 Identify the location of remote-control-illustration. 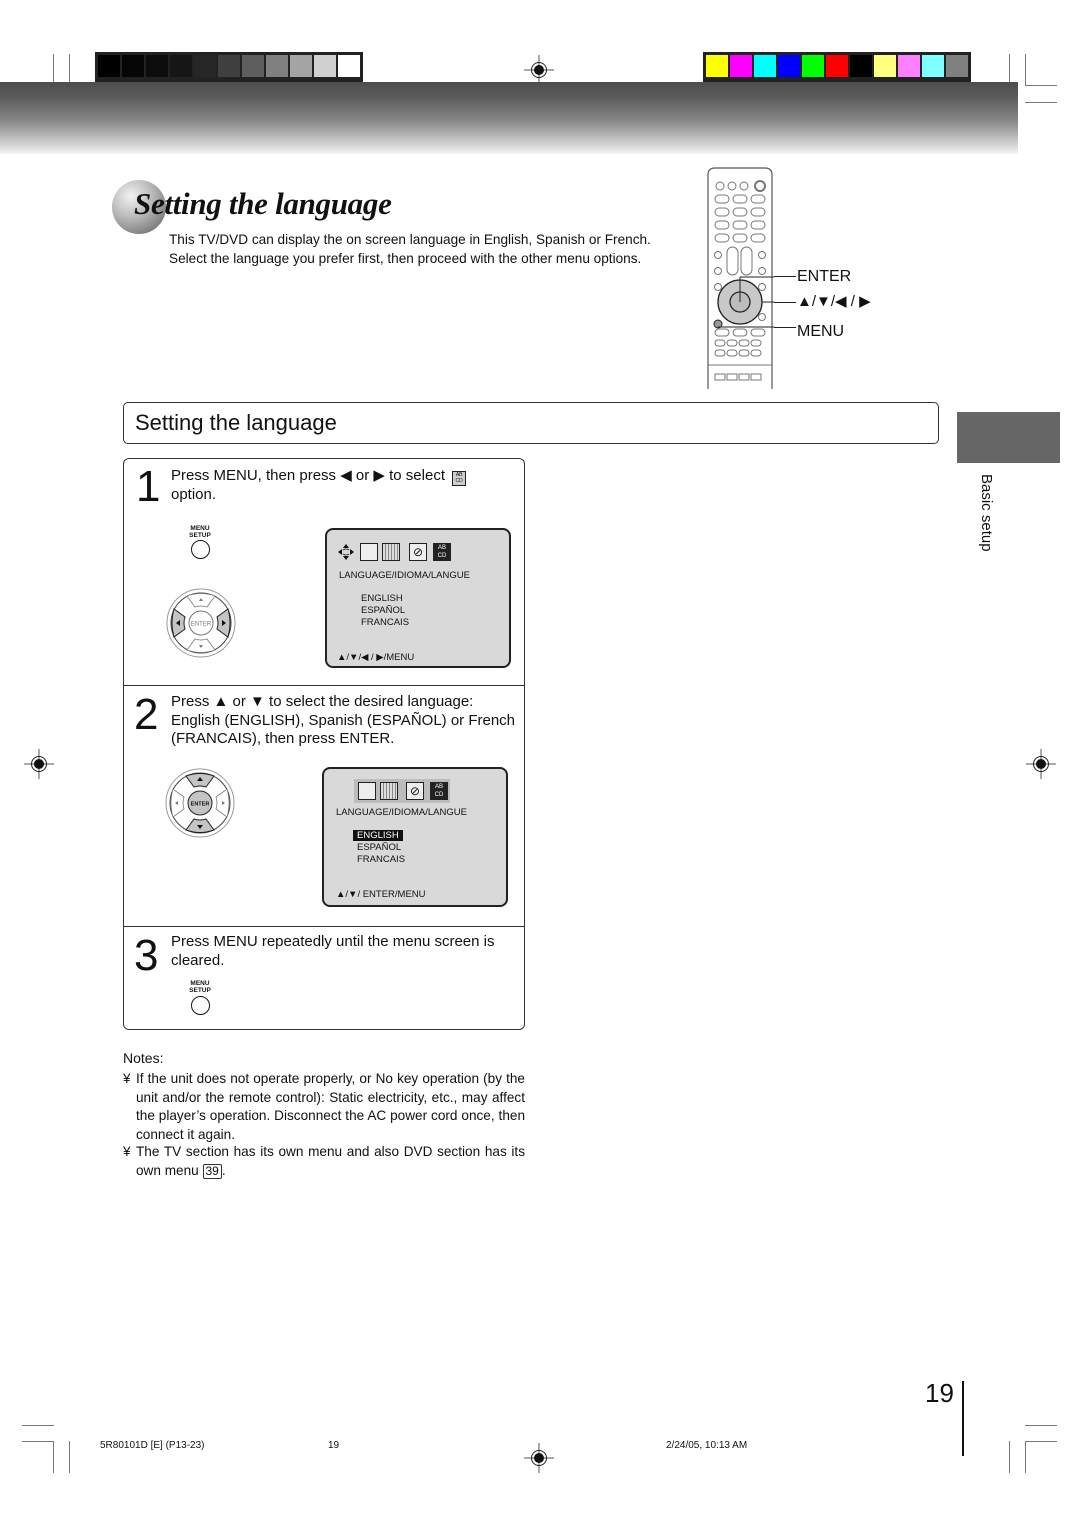
(740, 278).